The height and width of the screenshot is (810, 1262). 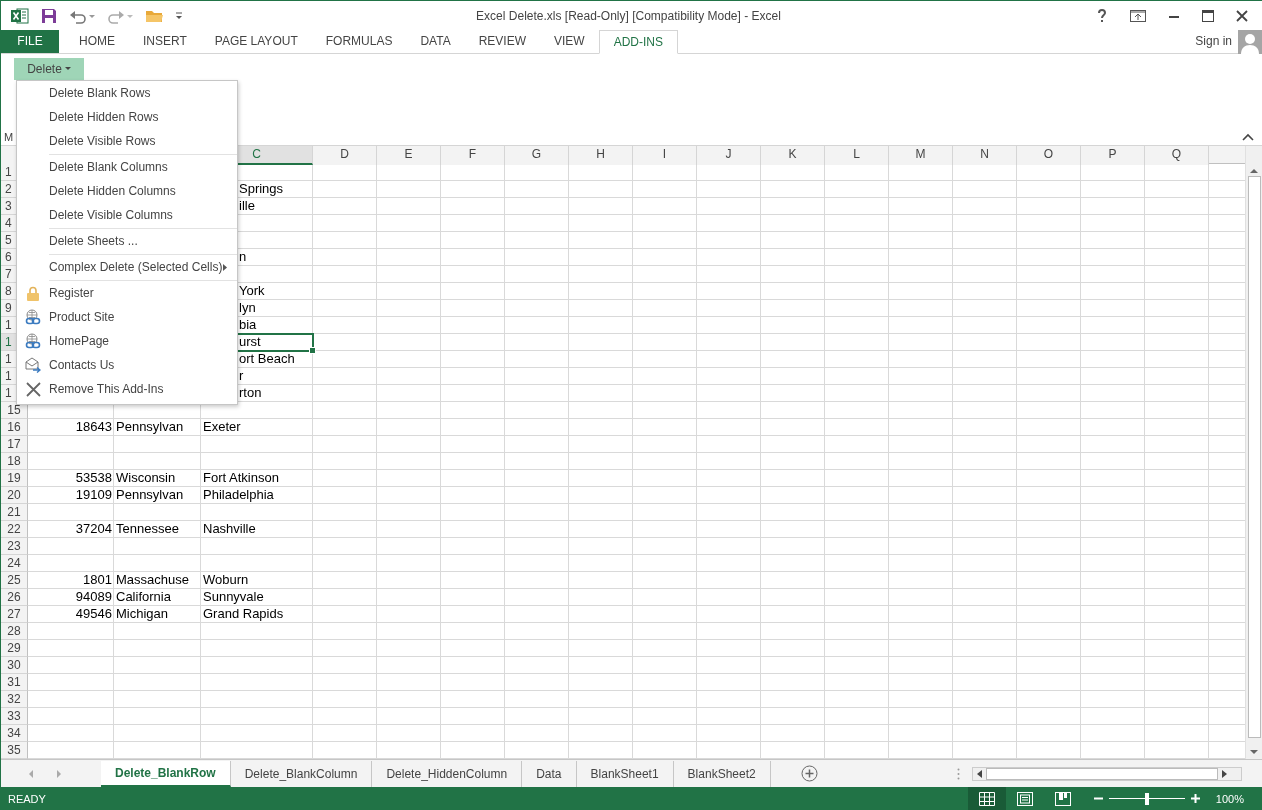 What do you see at coordinates (250, 392) in the screenshot?
I see `table-cell: rton` at bounding box center [250, 392].